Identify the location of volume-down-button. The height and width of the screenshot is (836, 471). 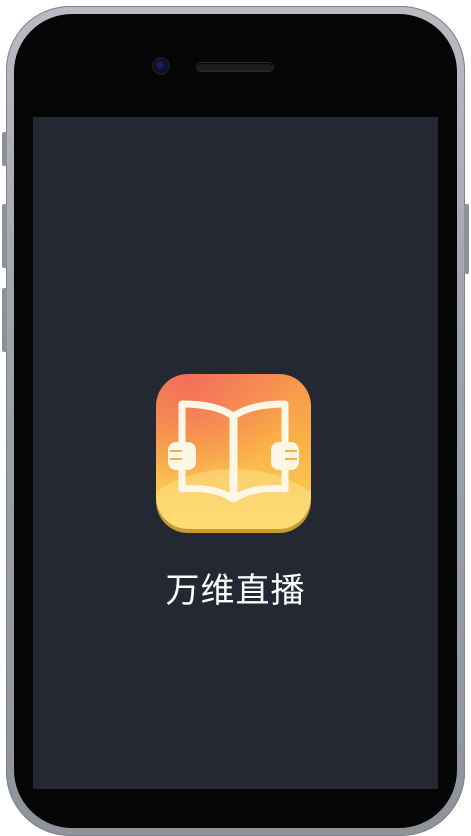
(4, 320).